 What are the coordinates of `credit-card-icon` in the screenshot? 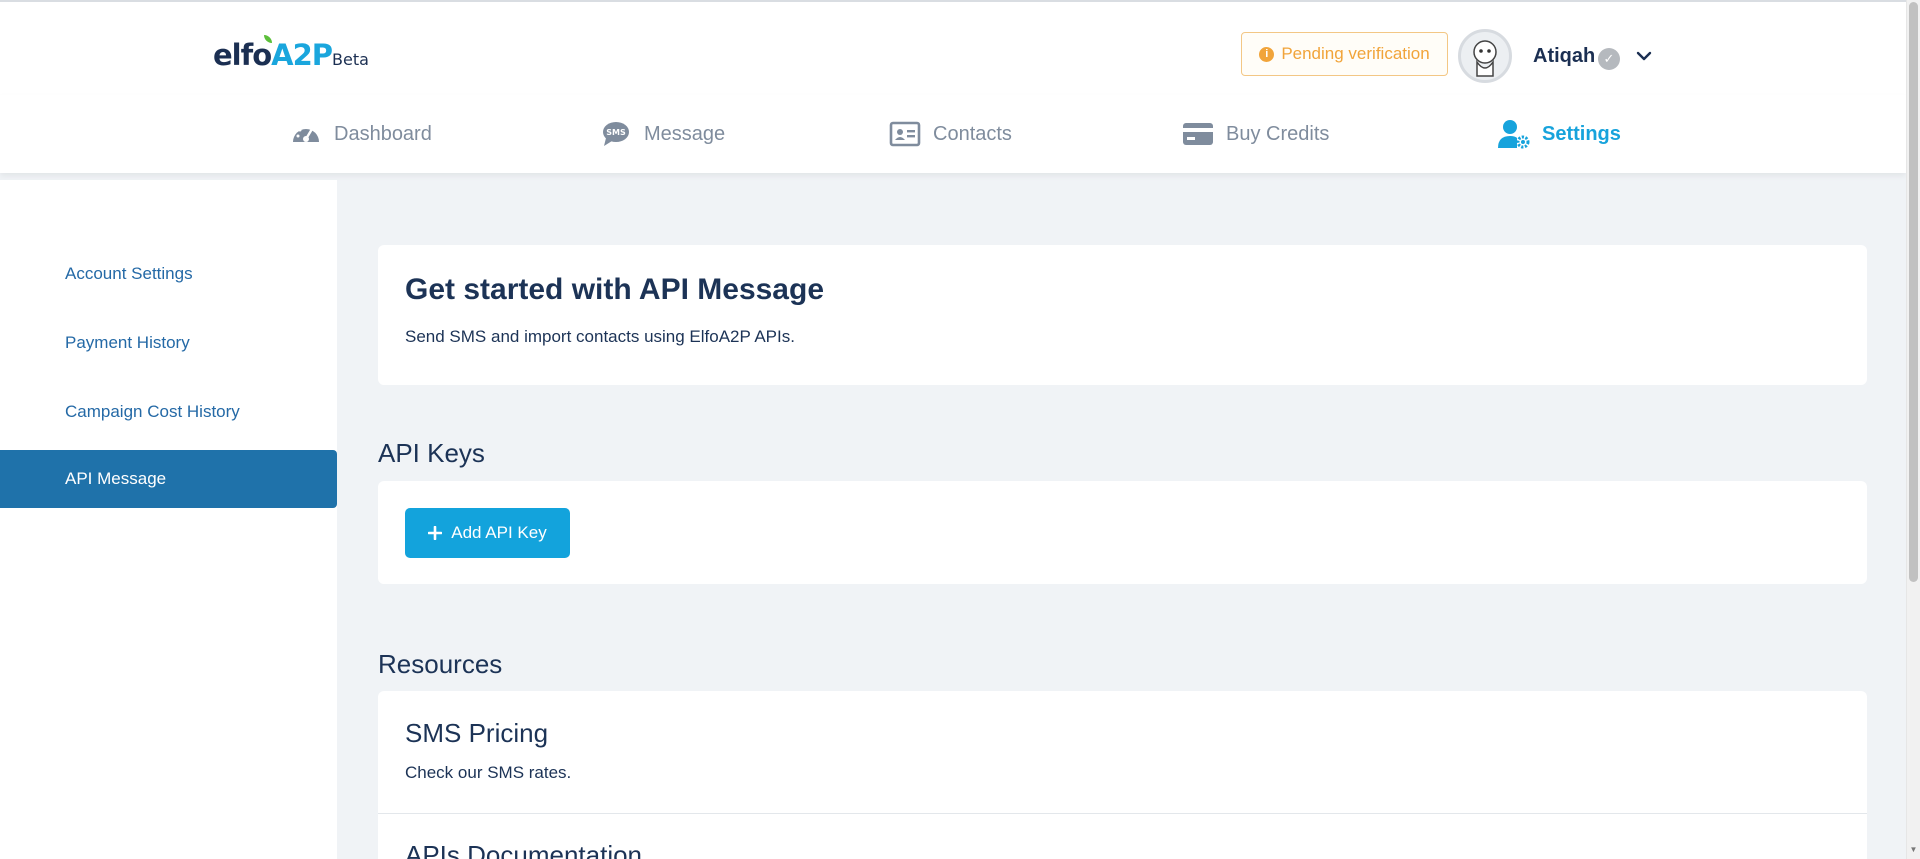 It's located at (1198, 134).